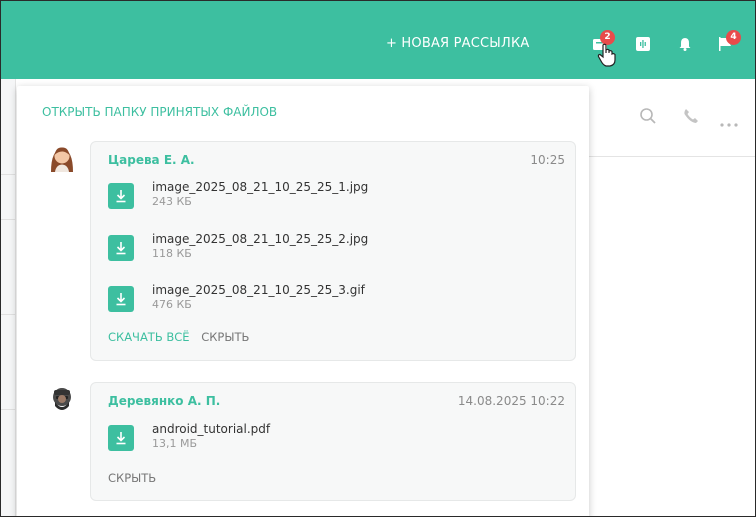  What do you see at coordinates (8, 297) in the screenshot?
I see `background-sidebar` at bounding box center [8, 297].